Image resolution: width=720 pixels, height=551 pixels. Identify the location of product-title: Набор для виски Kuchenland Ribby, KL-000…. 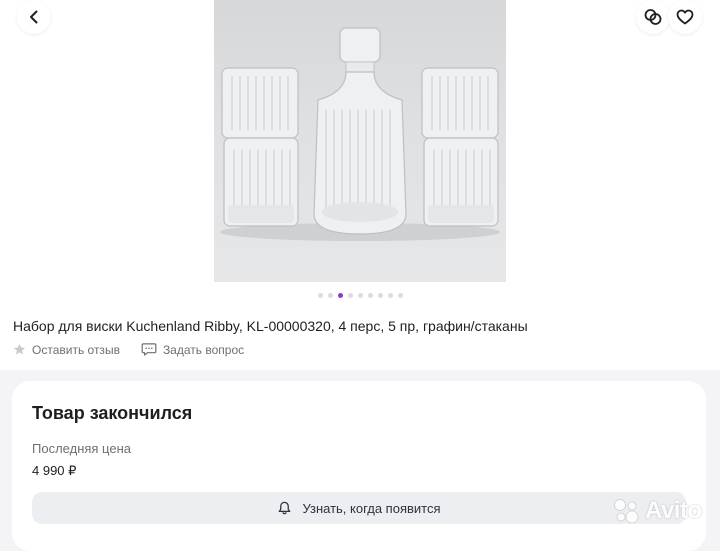
(270, 326).